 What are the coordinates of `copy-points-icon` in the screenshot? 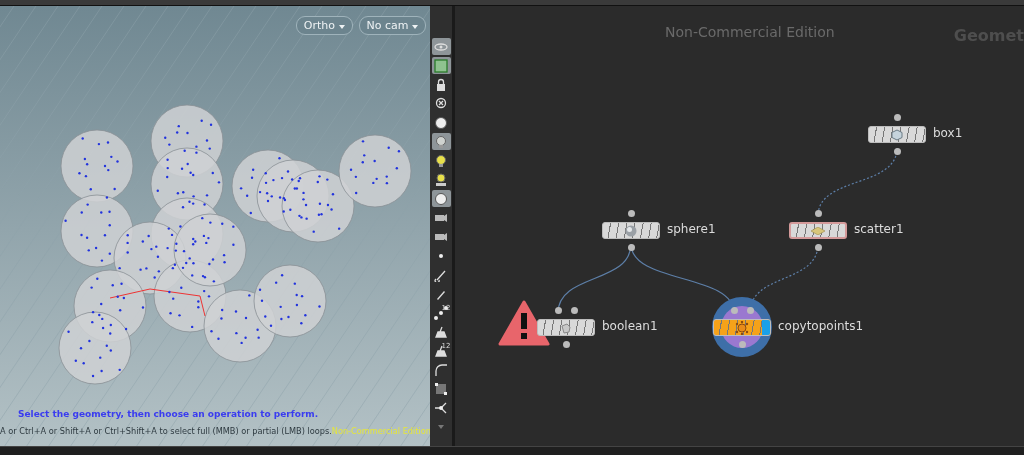 It's located at (742, 327).